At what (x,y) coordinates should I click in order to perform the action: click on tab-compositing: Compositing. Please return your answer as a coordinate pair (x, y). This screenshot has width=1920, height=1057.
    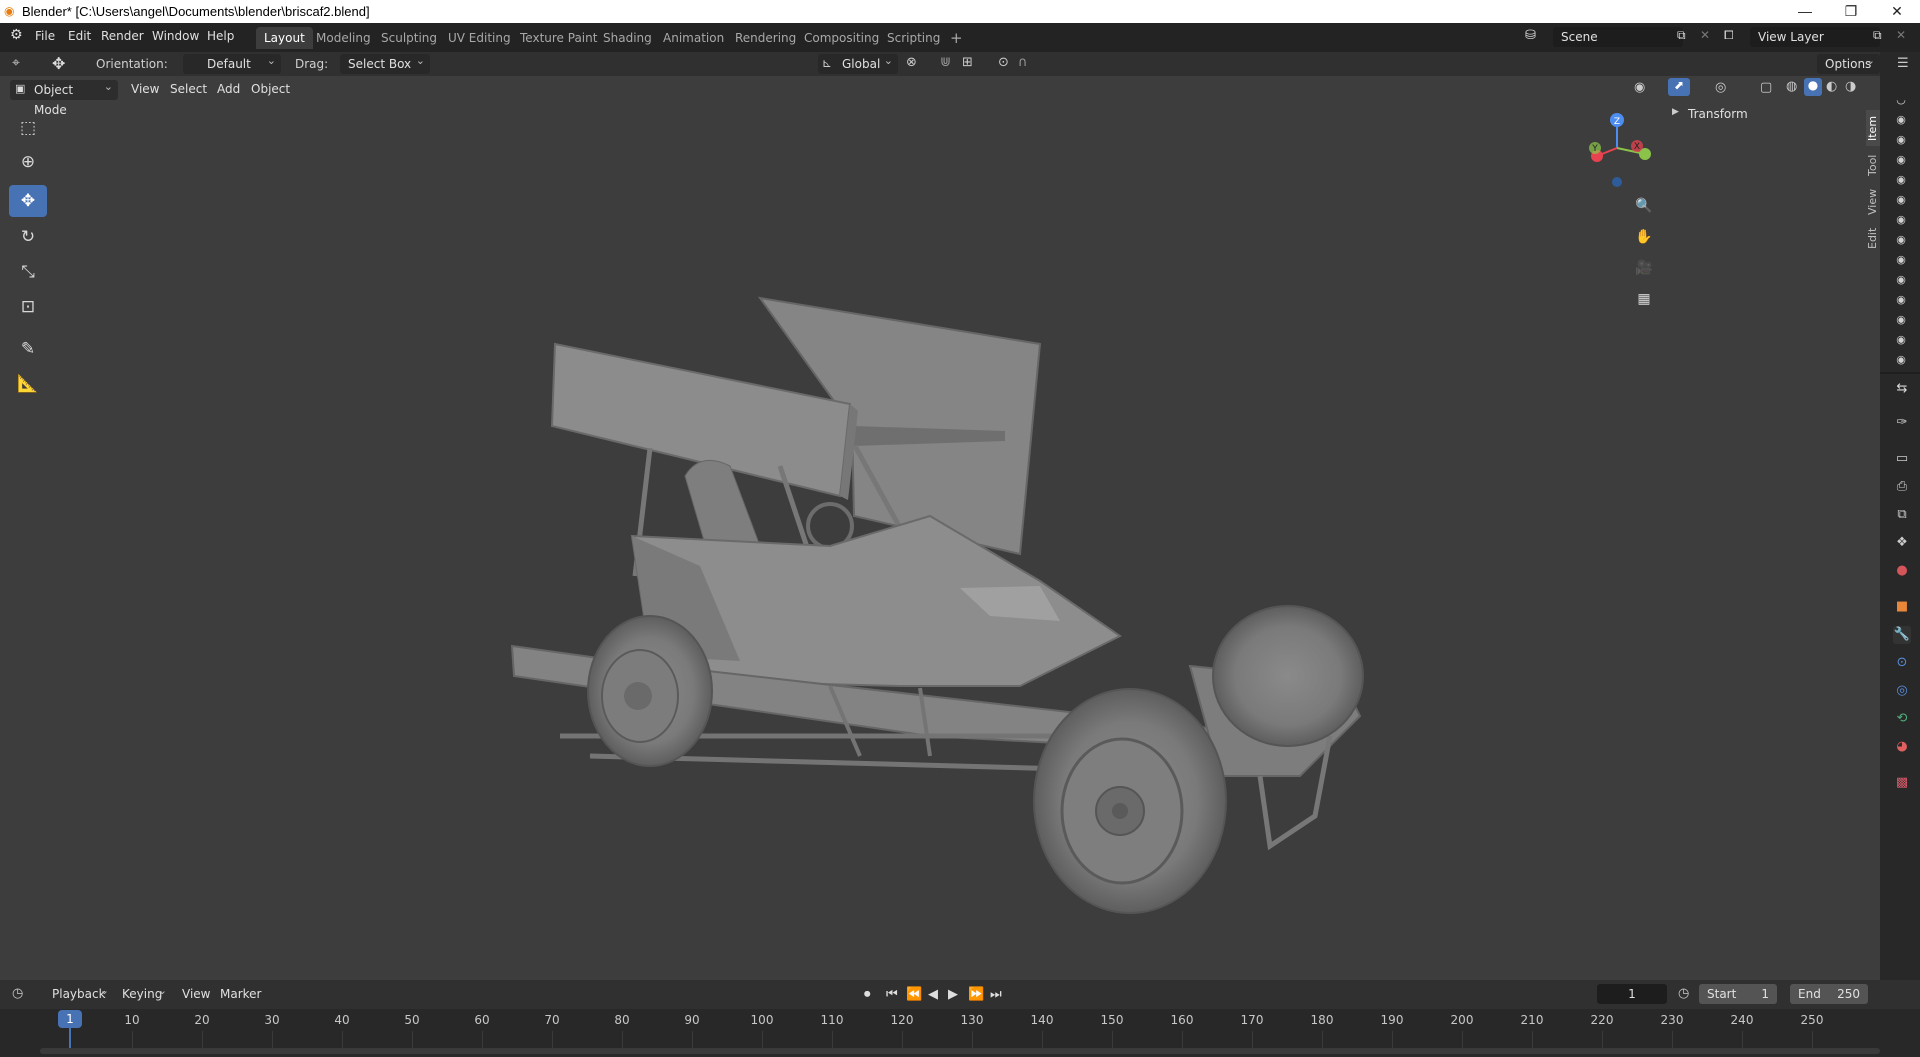
    Looking at the image, I should click on (841, 38).